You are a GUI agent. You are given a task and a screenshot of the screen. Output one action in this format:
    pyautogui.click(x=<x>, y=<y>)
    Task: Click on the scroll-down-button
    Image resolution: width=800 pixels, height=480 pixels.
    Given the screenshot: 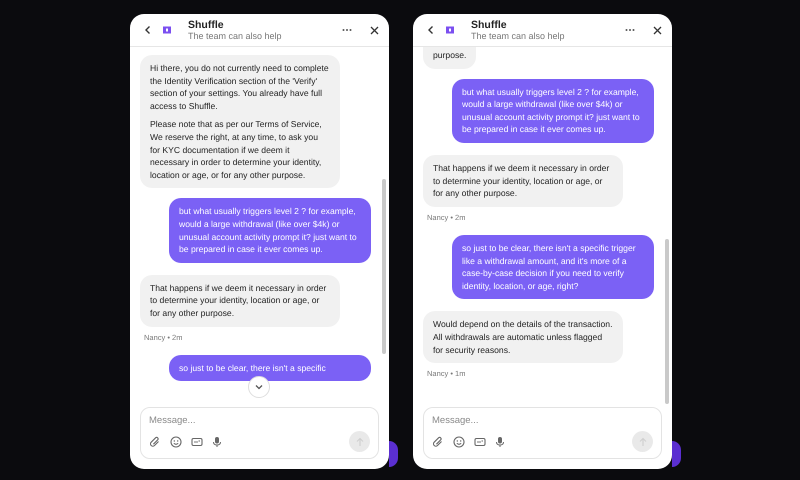 What is the action you would take?
    pyautogui.click(x=259, y=387)
    